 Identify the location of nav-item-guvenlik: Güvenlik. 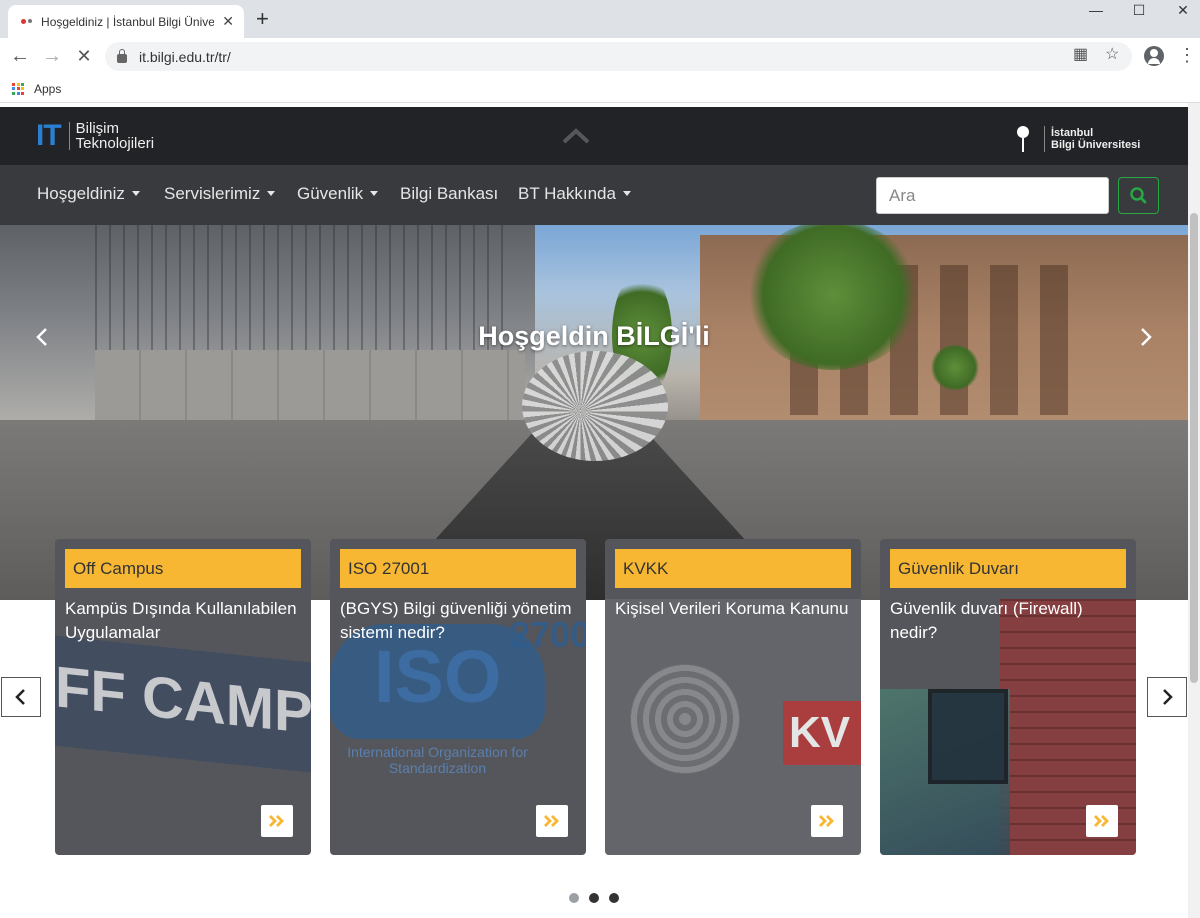
(338, 194).